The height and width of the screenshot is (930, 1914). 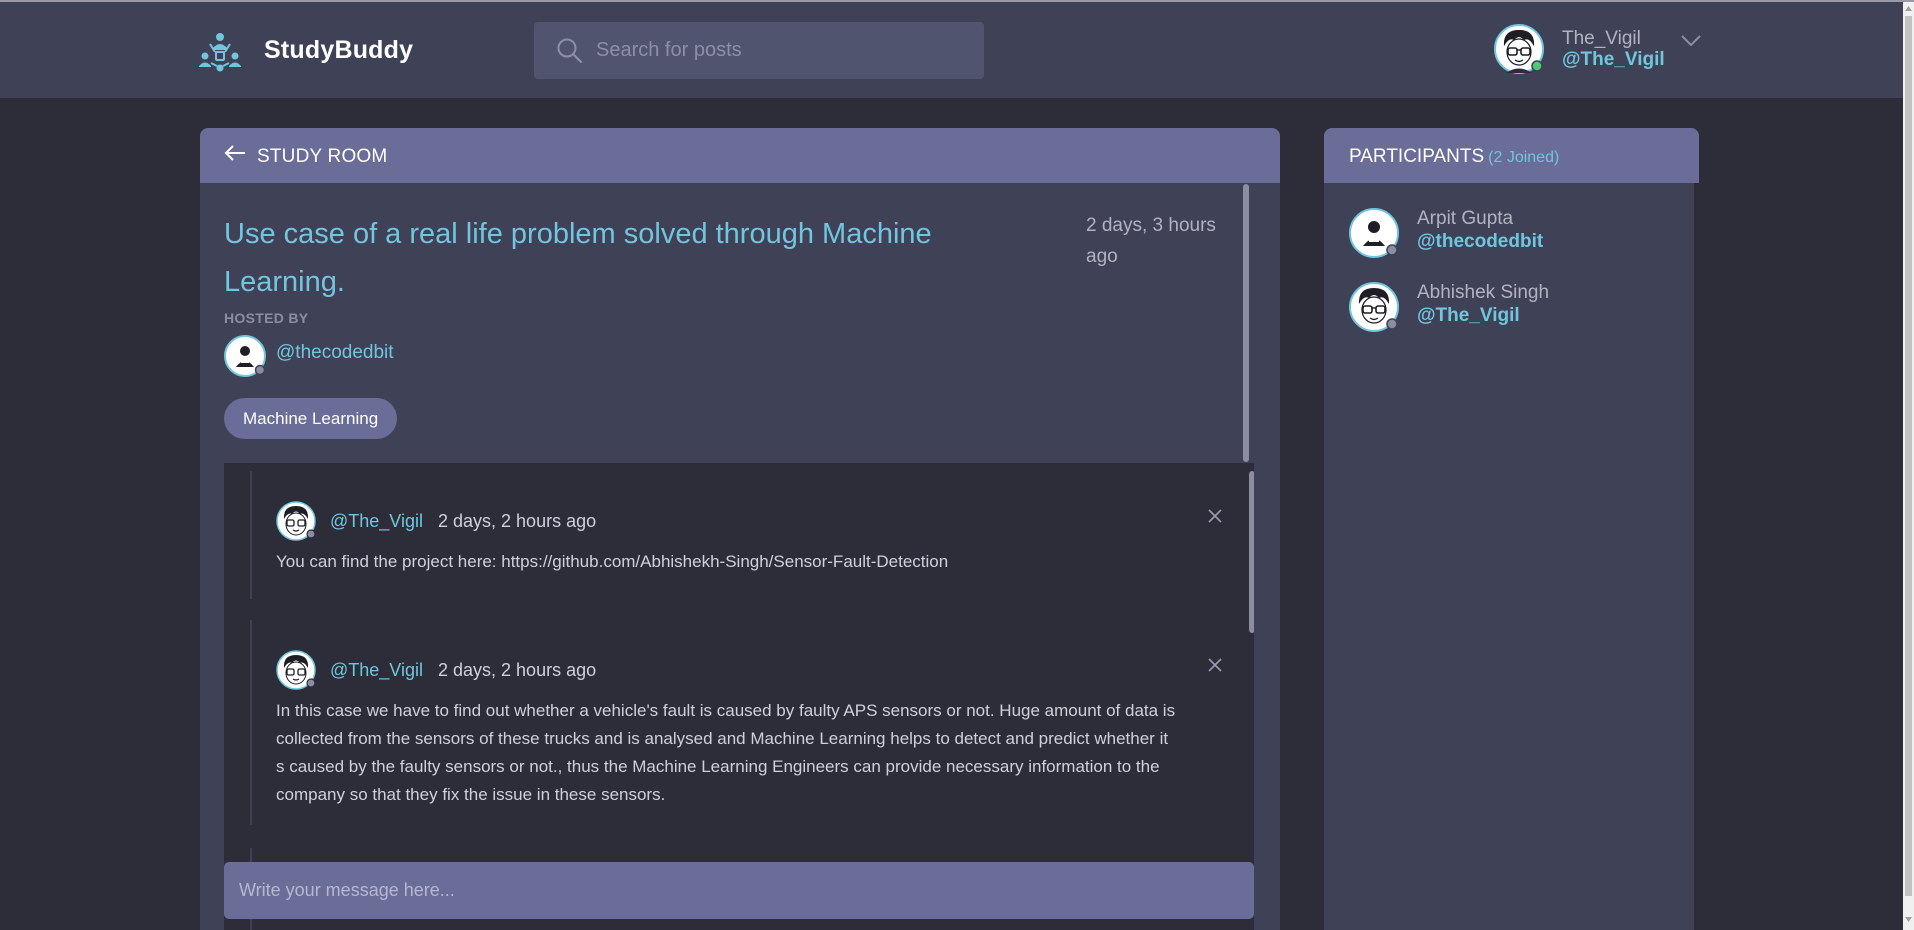 I want to click on conversation-scrollbar-thumb, so click(x=1251, y=552).